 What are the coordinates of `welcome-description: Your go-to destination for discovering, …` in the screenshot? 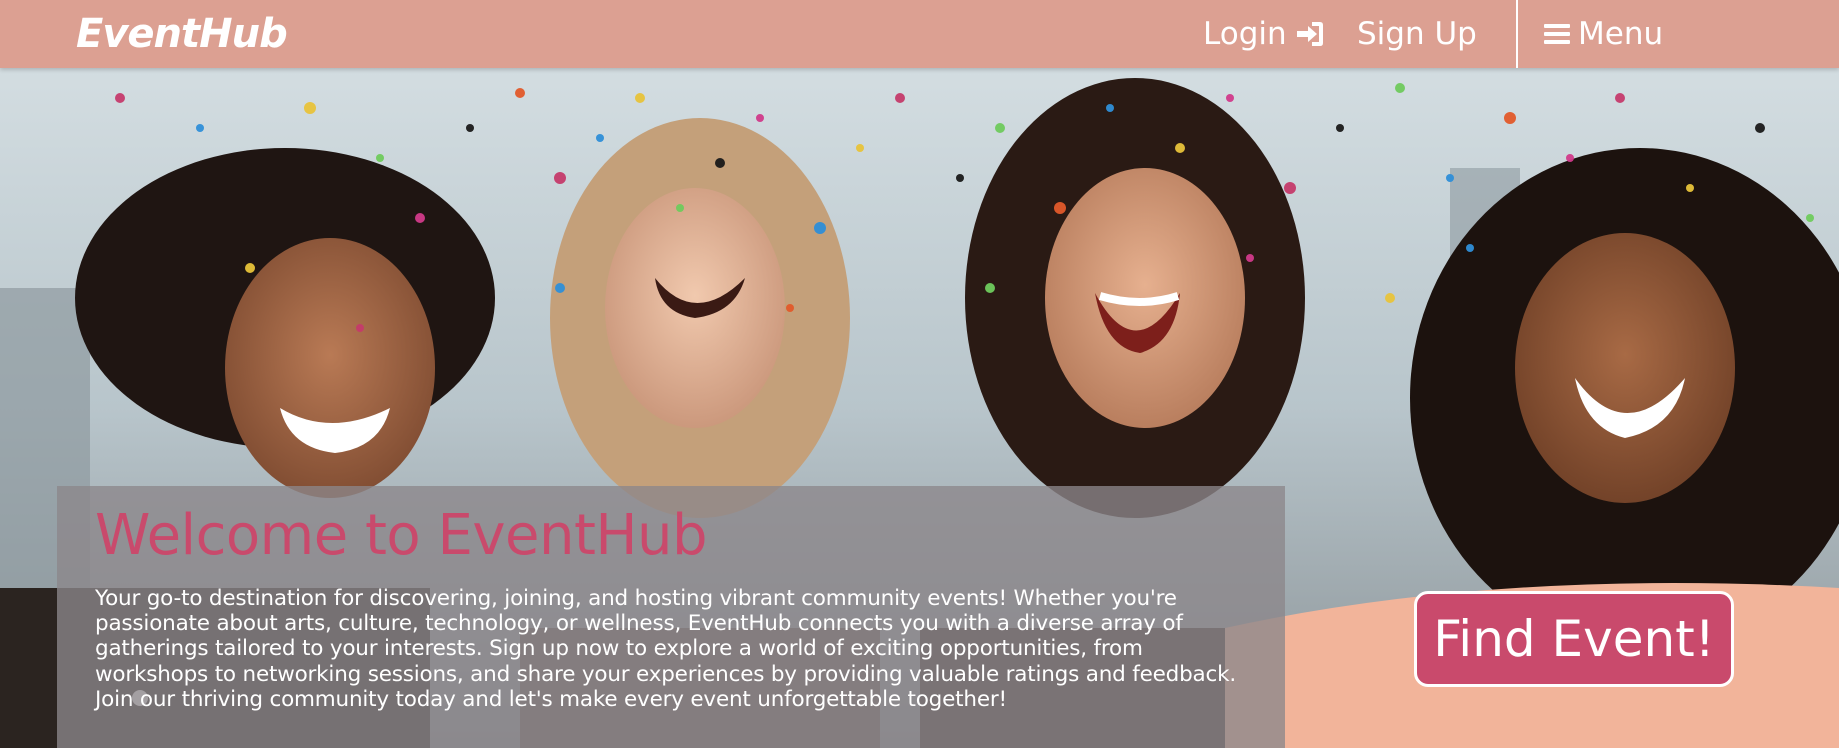 It's located at (666, 649).